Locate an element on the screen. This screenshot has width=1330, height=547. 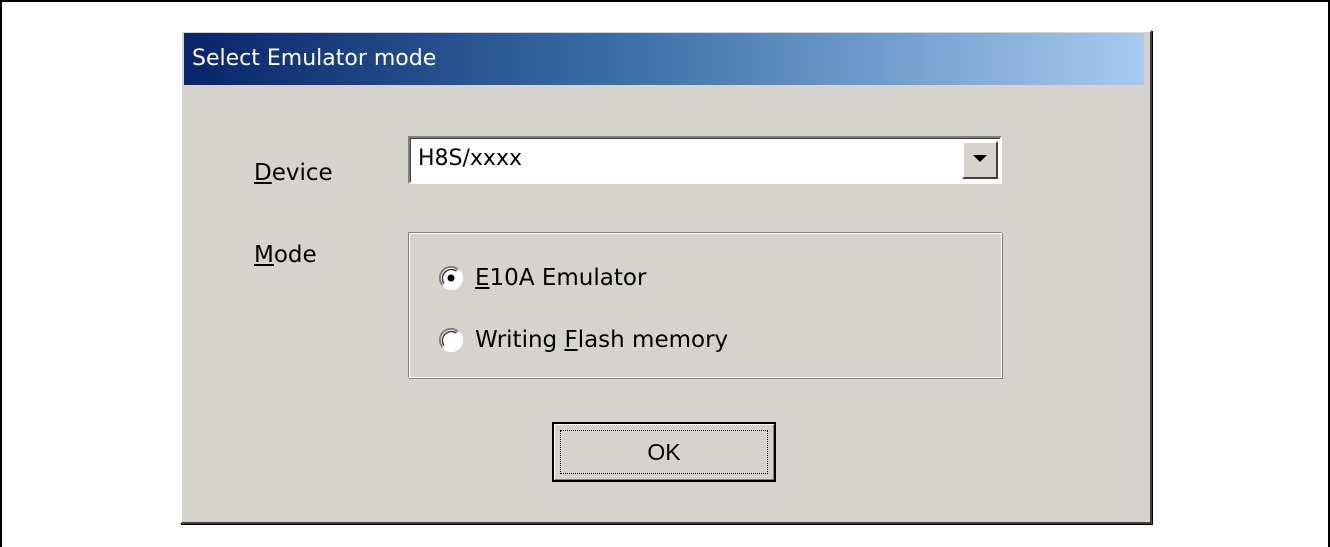
radio-e10a-emulator: E10A Emulator is located at coordinates (542, 278).